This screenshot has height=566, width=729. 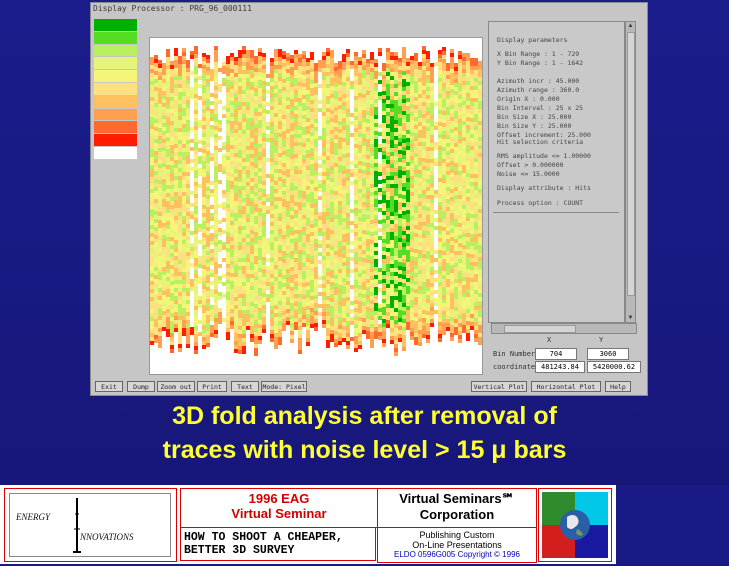 I want to click on publishing-line-2: On-Line Presentations, so click(x=457, y=545).